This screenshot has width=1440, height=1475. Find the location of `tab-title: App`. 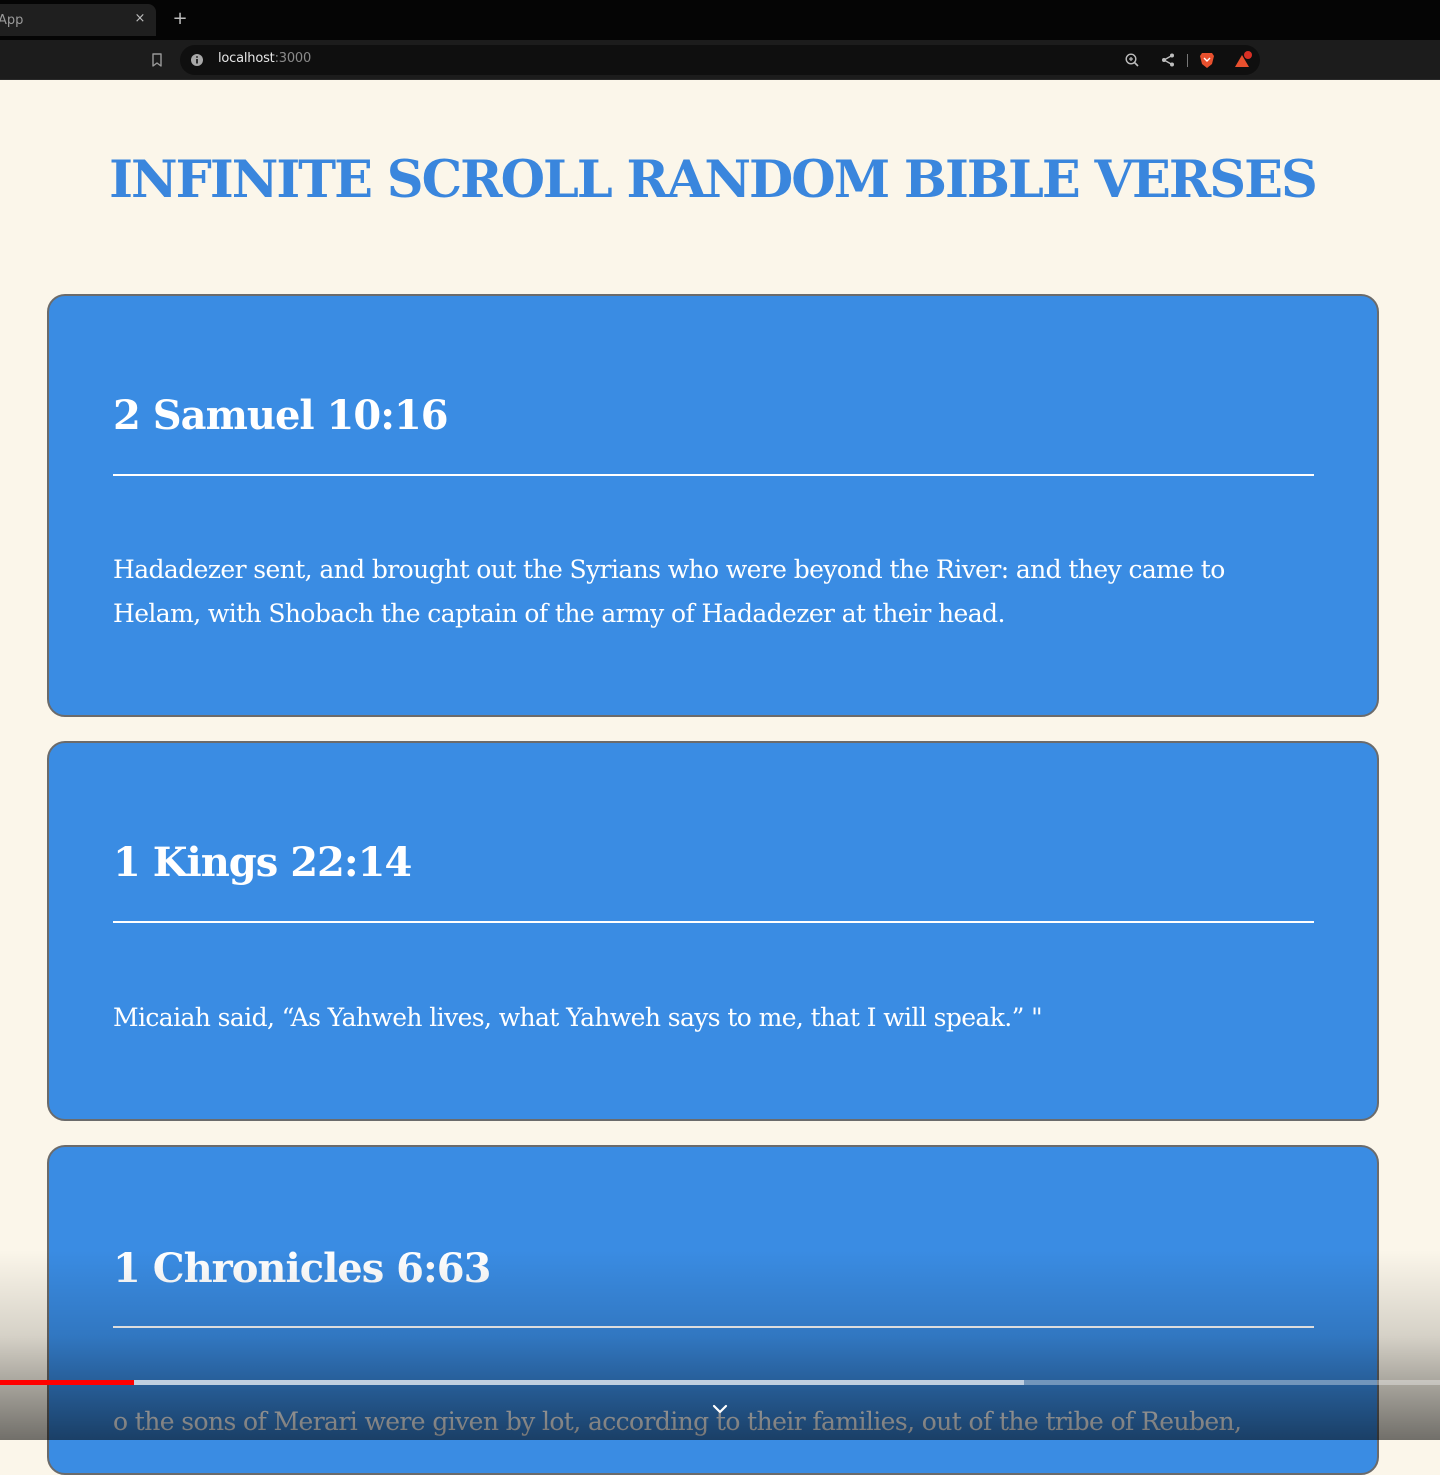

tab-title: App is located at coordinates (12, 20).